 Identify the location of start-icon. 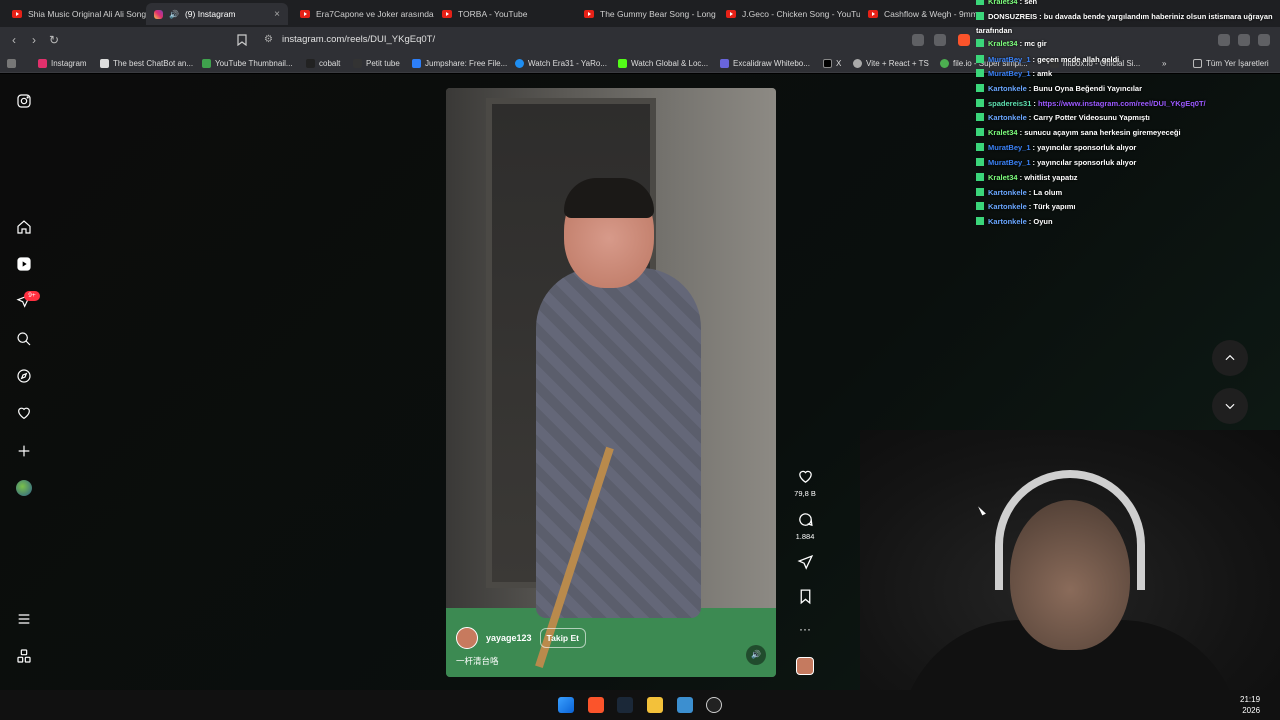
(566, 705).